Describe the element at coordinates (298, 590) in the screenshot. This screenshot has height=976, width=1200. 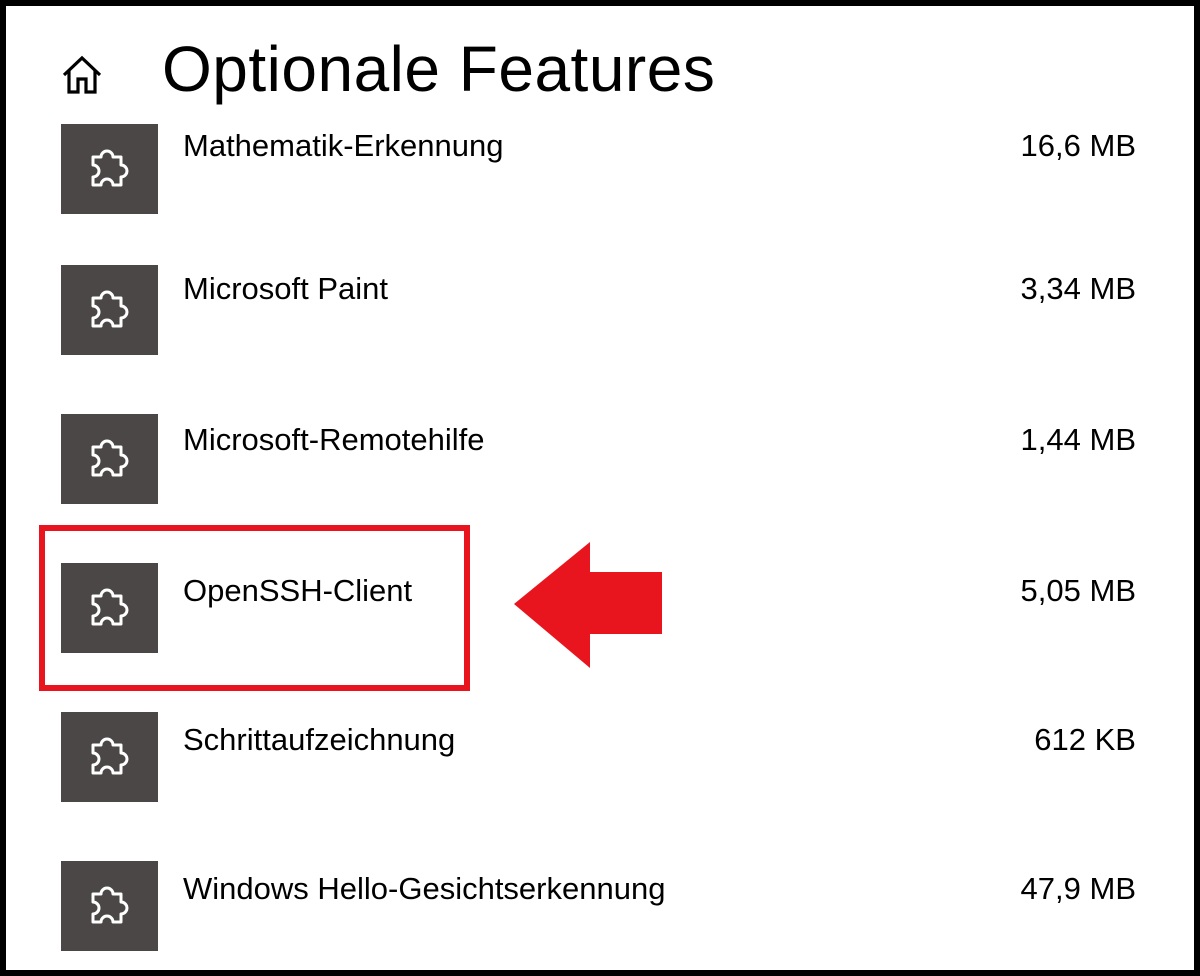
I see `feature-name: OpenSSH-Client` at that location.